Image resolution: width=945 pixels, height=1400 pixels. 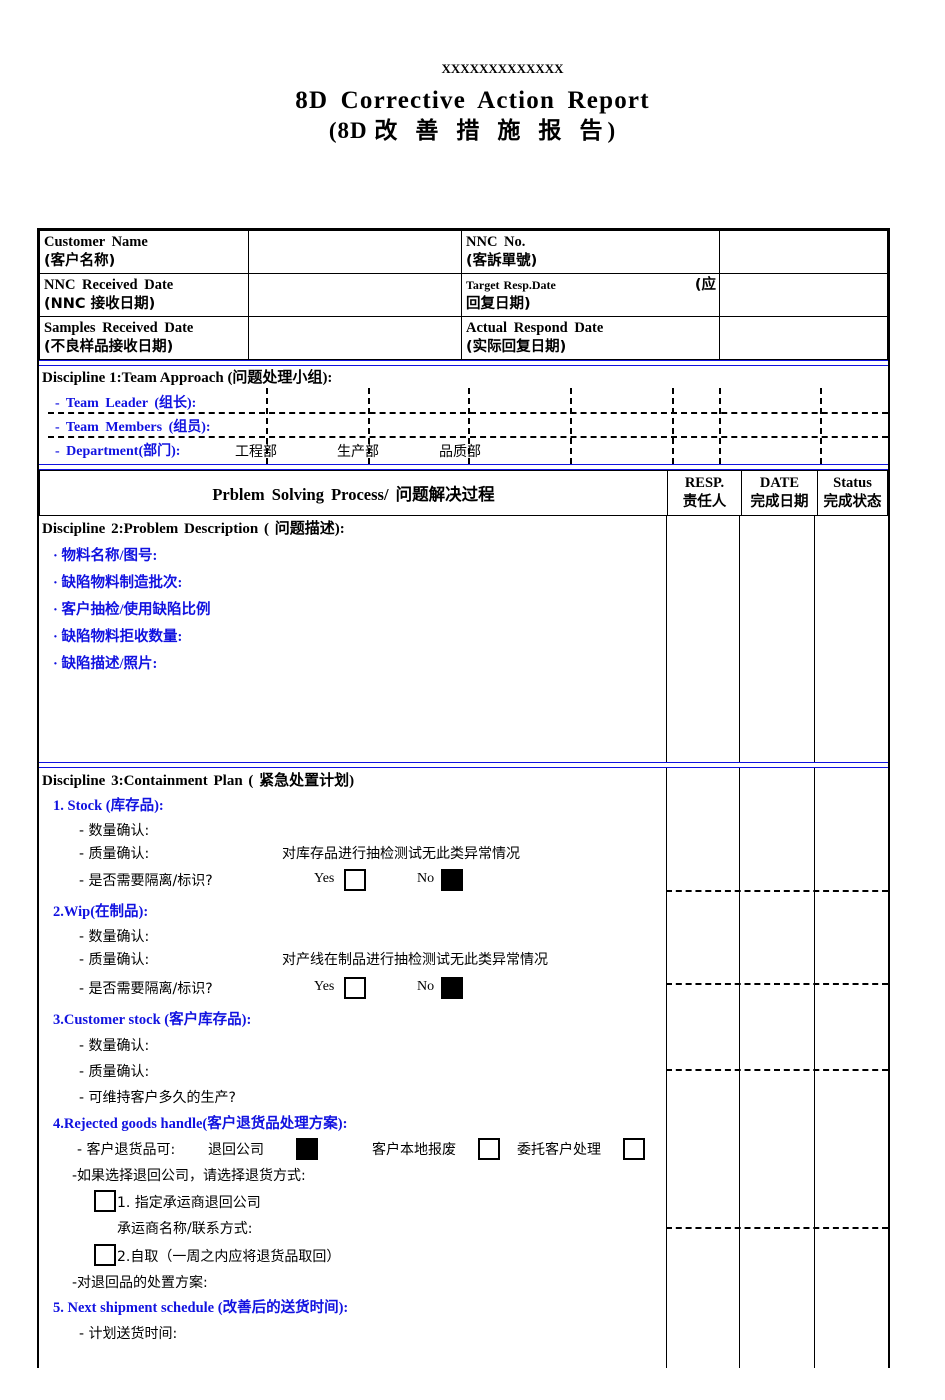 What do you see at coordinates (105, 556) in the screenshot?
I see `d2-item-material: · 物料名称/图号:` at bounding box center [105, 556].